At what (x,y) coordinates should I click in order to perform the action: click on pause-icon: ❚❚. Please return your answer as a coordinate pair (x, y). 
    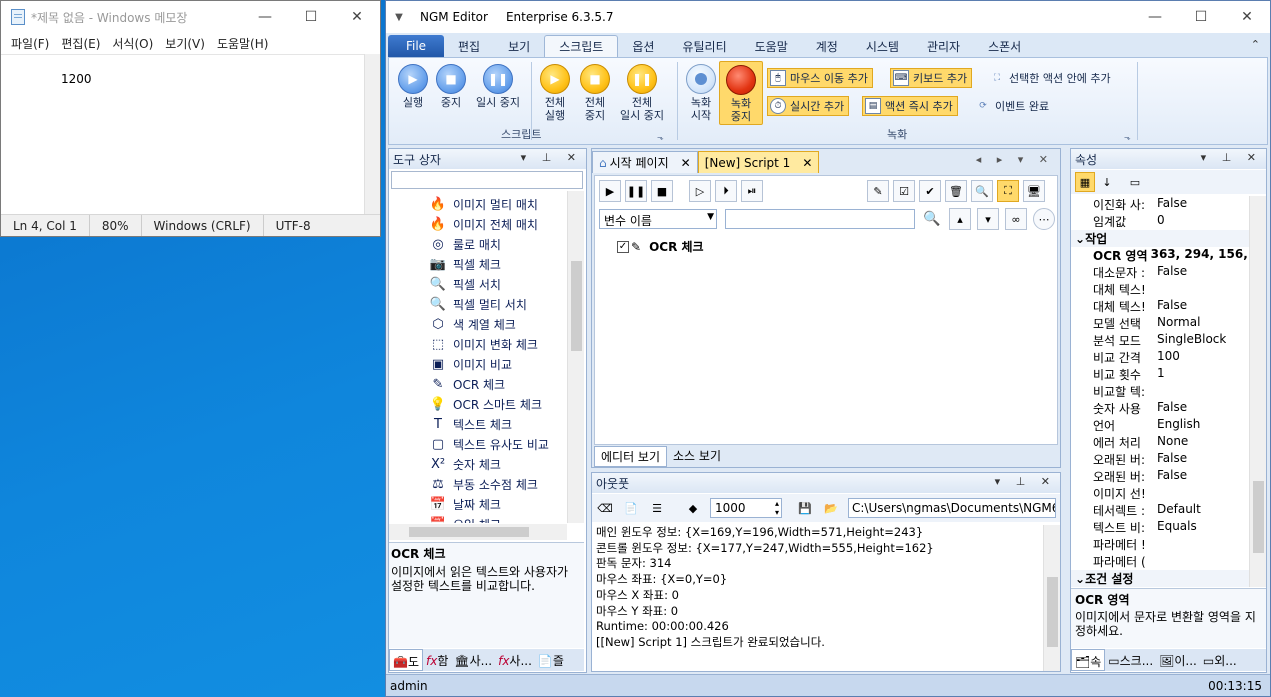
    Looking at the image, I should click on (636, 191).